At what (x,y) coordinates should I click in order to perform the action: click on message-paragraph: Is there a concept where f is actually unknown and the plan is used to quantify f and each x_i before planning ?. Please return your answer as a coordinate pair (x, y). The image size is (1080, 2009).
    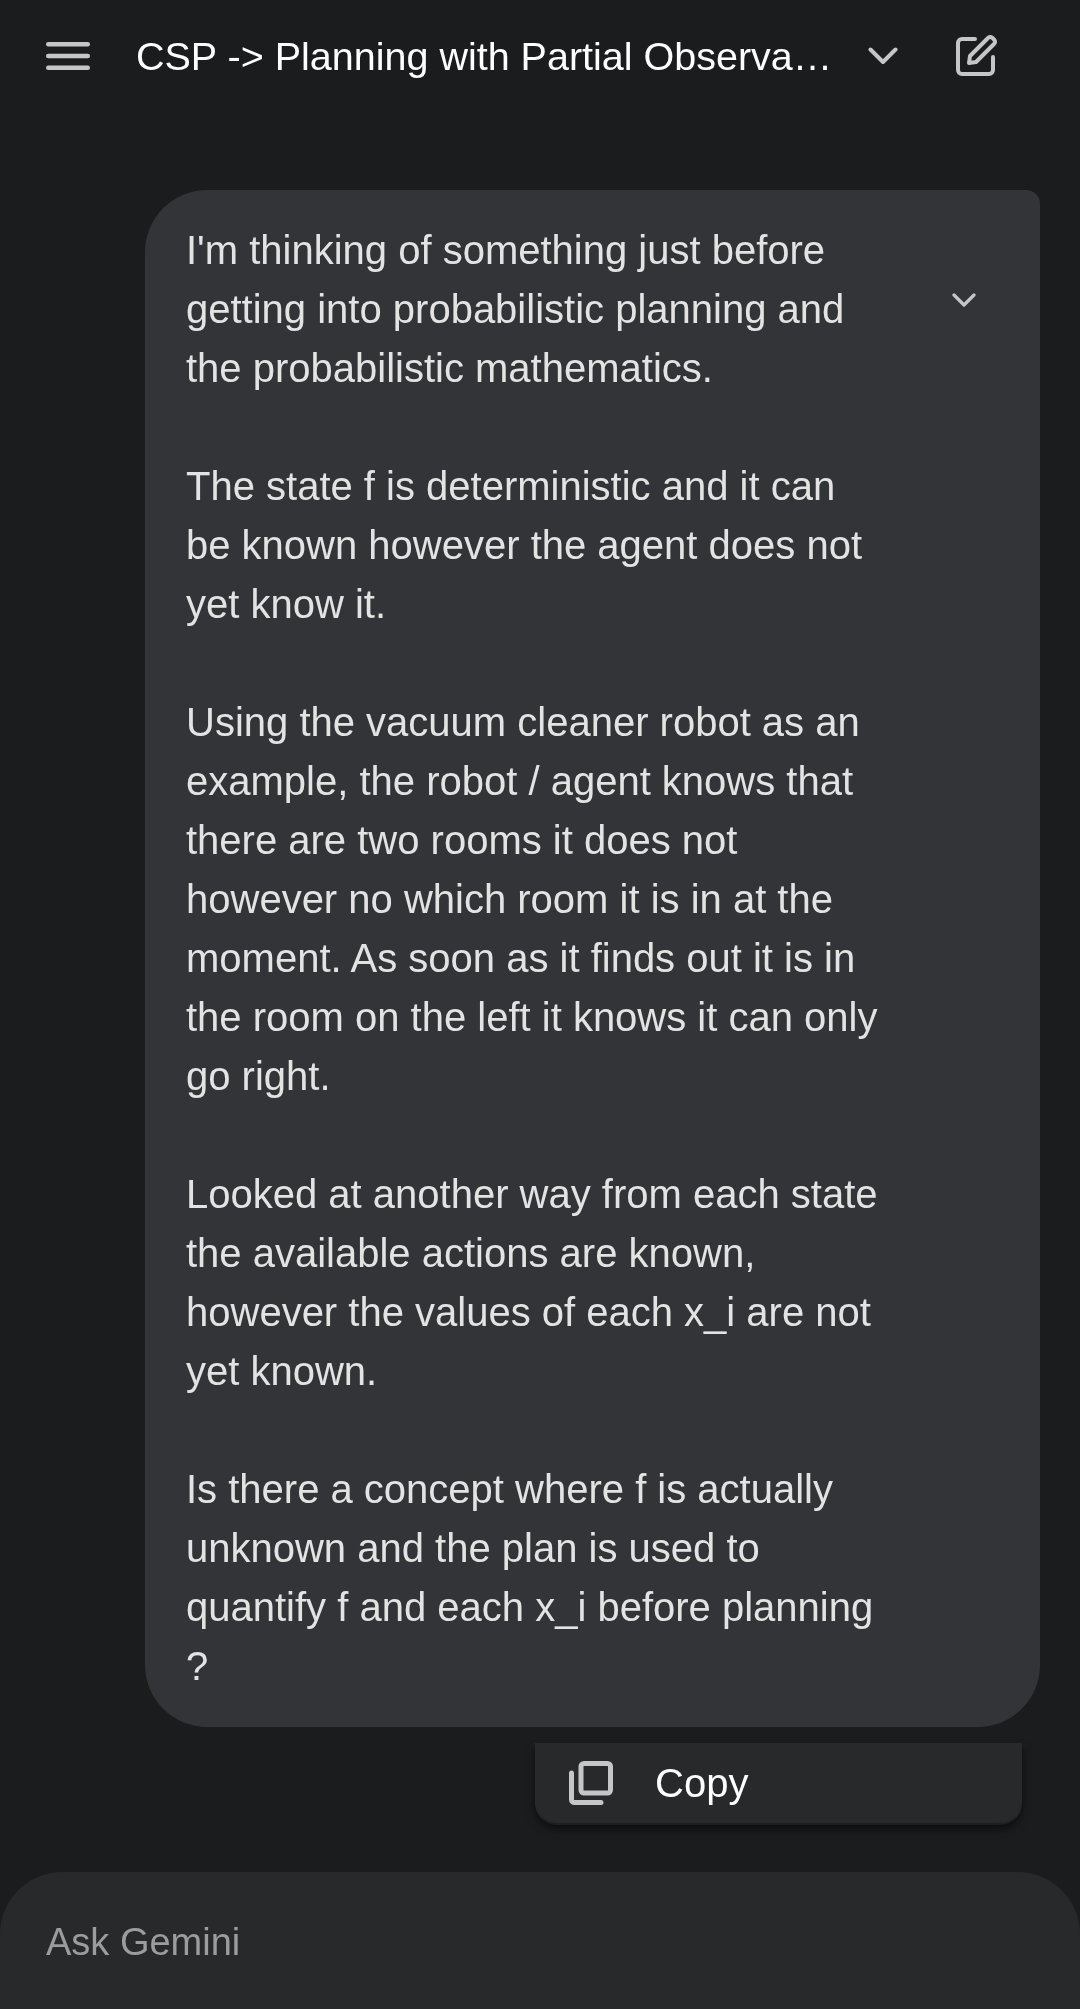
    Looking at the image, I should click on (530, 1578).